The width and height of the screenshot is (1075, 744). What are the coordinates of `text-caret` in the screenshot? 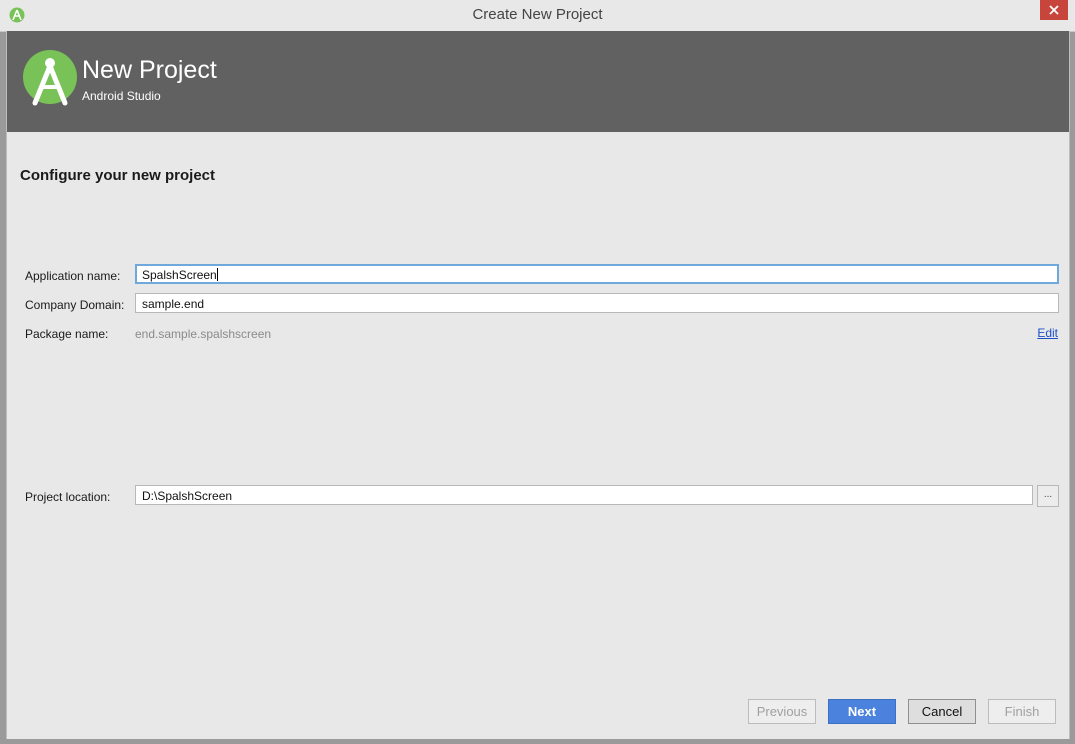 It's located at (217, 274).